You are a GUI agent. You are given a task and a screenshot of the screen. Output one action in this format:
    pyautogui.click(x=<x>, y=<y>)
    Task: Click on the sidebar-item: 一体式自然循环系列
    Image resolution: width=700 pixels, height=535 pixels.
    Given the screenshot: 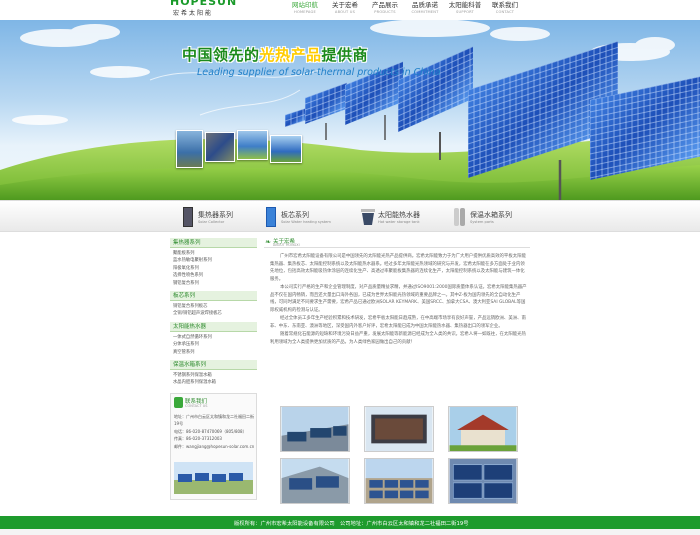 What is the action you would take?
    pyautogui.click(x=215, y=337)
    